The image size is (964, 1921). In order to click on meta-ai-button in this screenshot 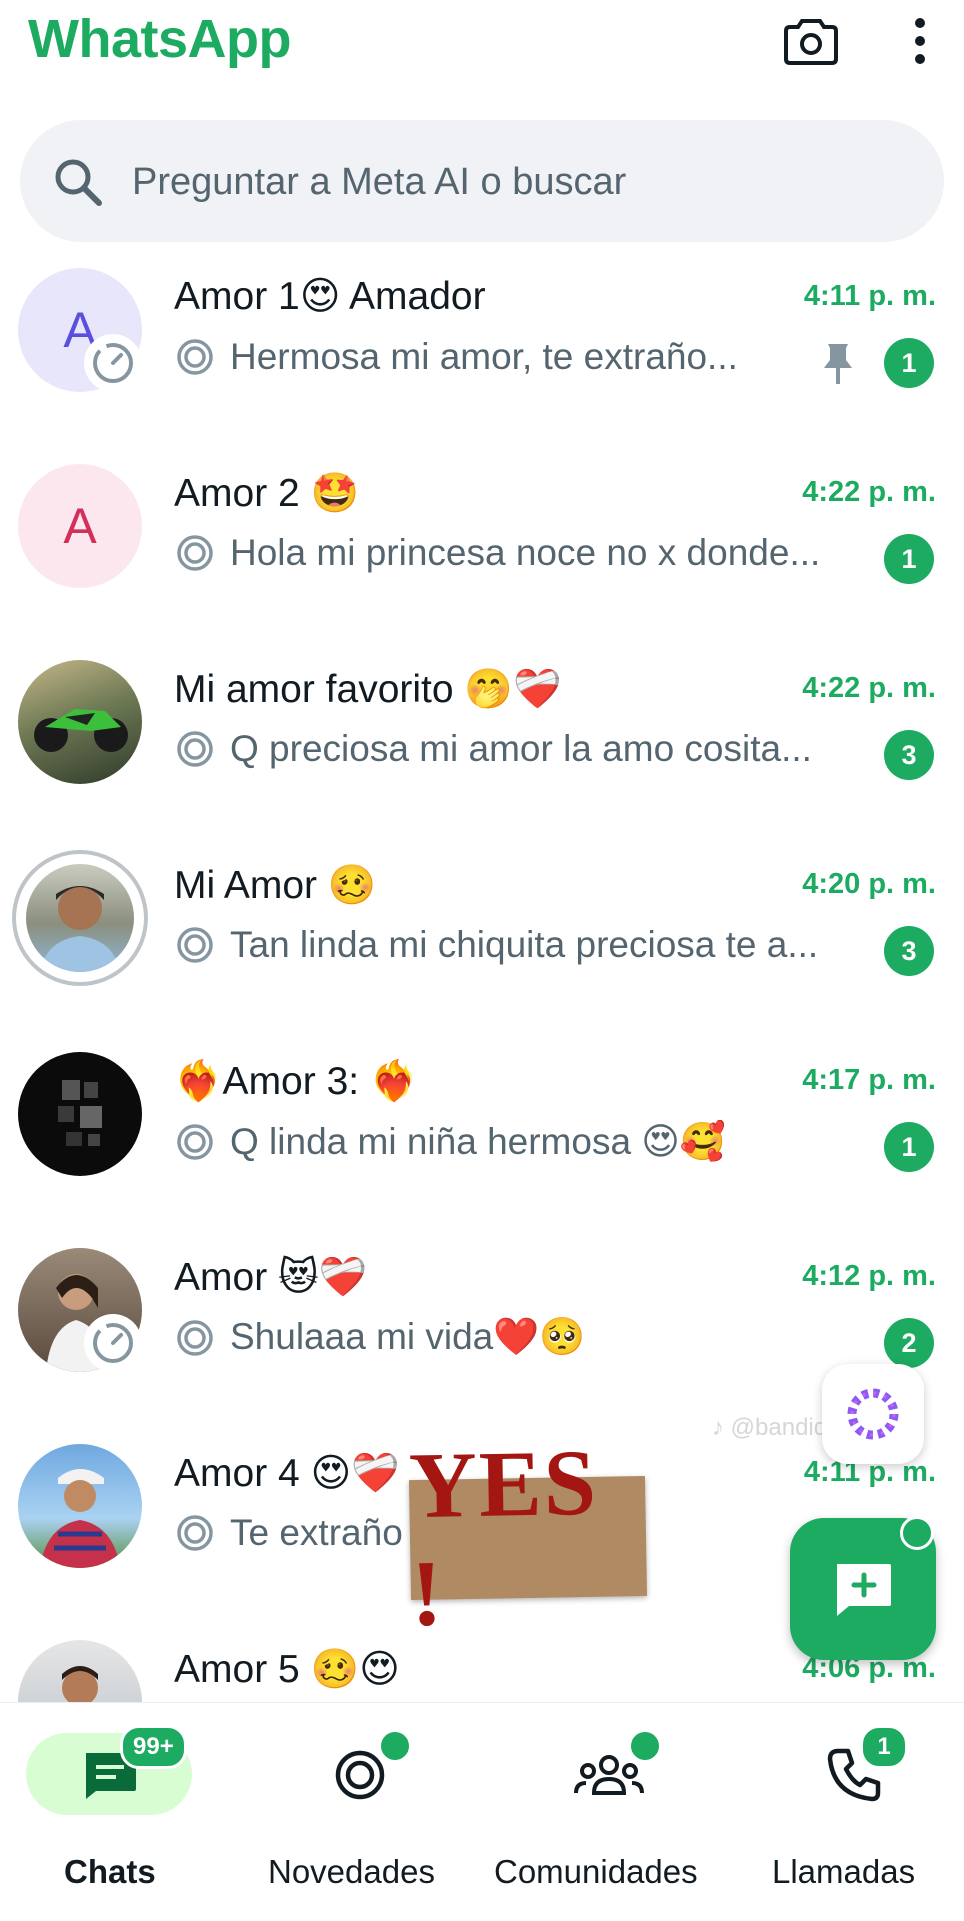, I will do `click(873, 1414)`.